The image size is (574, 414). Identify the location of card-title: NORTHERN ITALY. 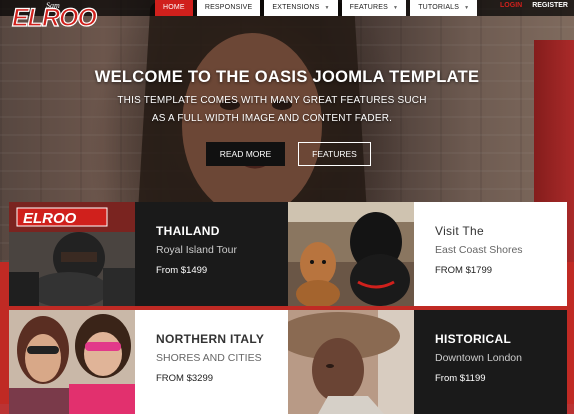
(210, 339).